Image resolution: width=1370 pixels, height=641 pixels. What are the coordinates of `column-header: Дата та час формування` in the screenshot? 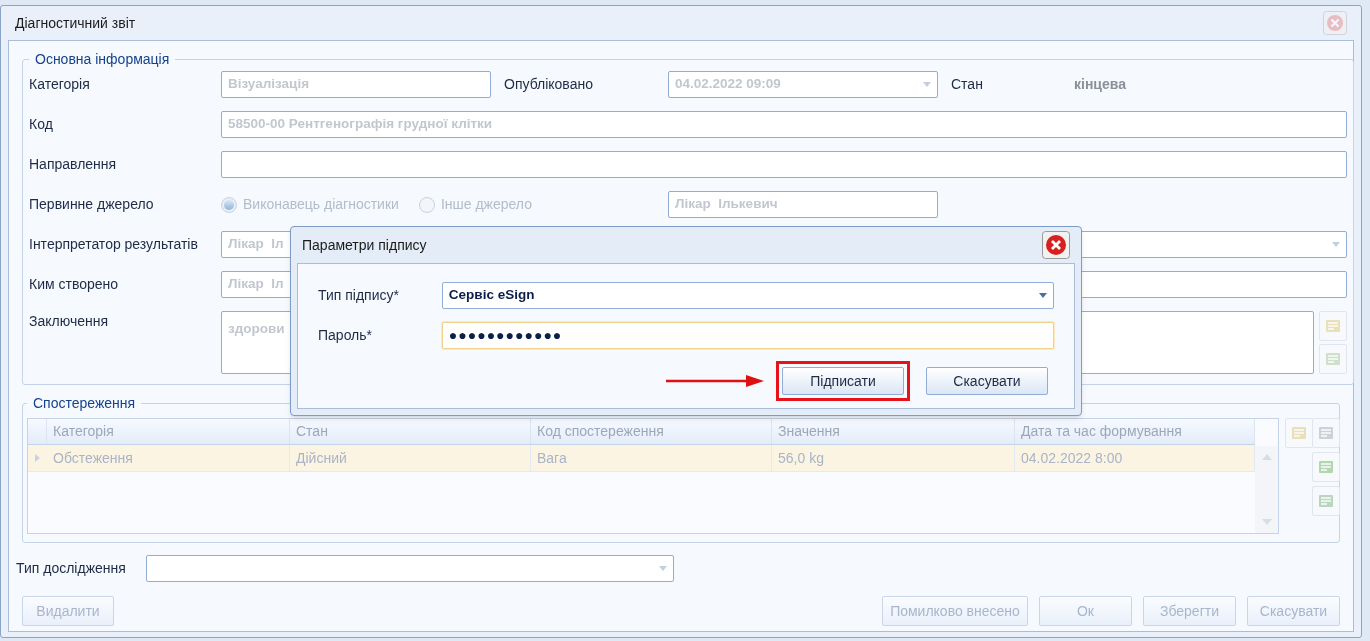 It's located at (1135, 431).